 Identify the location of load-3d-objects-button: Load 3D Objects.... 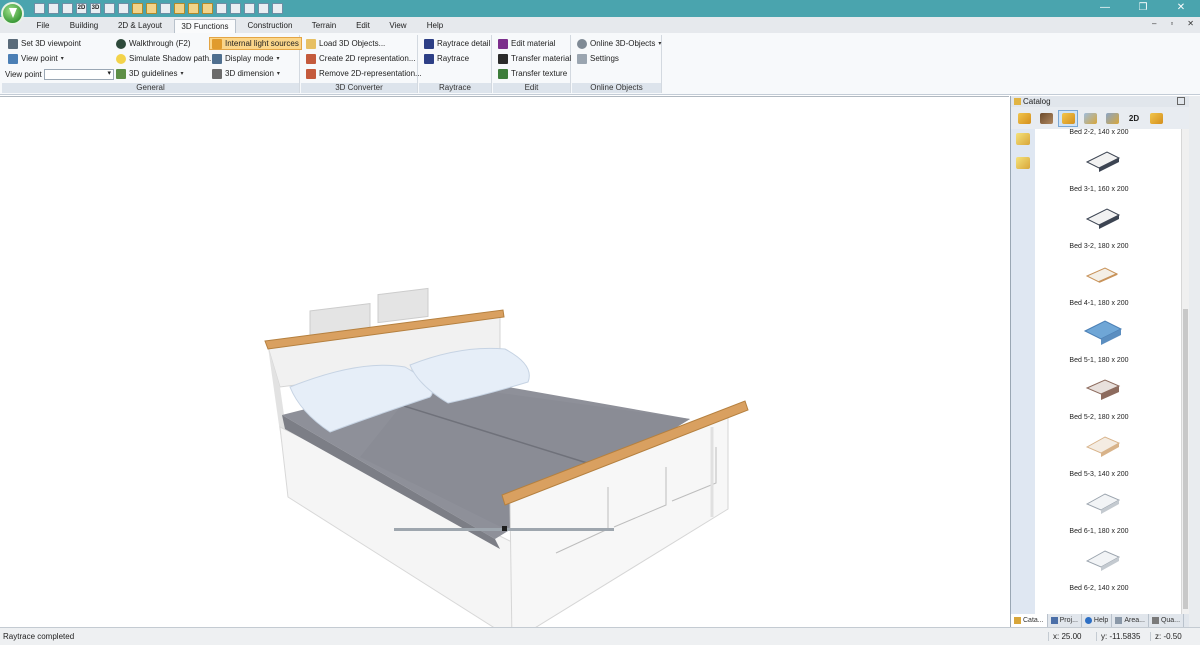
(345, 43).